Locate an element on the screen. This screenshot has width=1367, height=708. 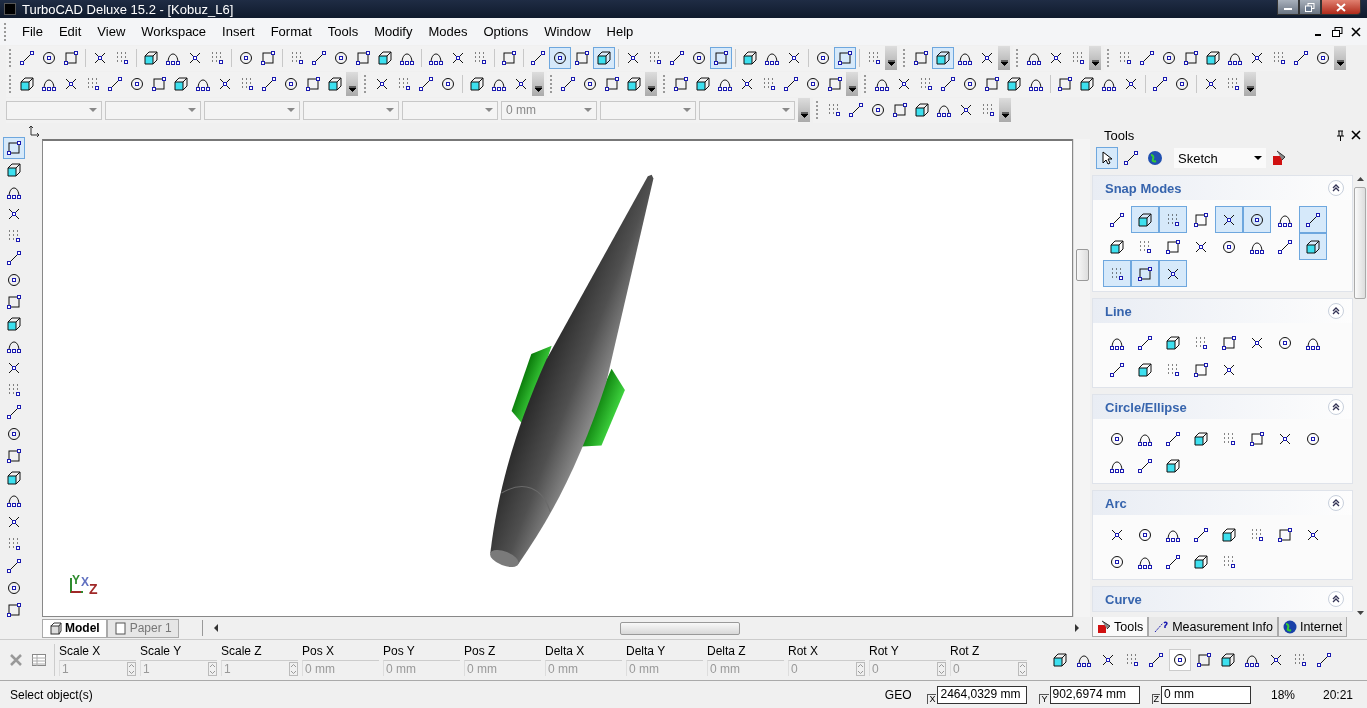
menu-item: Format is located at coordinates (291, 31).